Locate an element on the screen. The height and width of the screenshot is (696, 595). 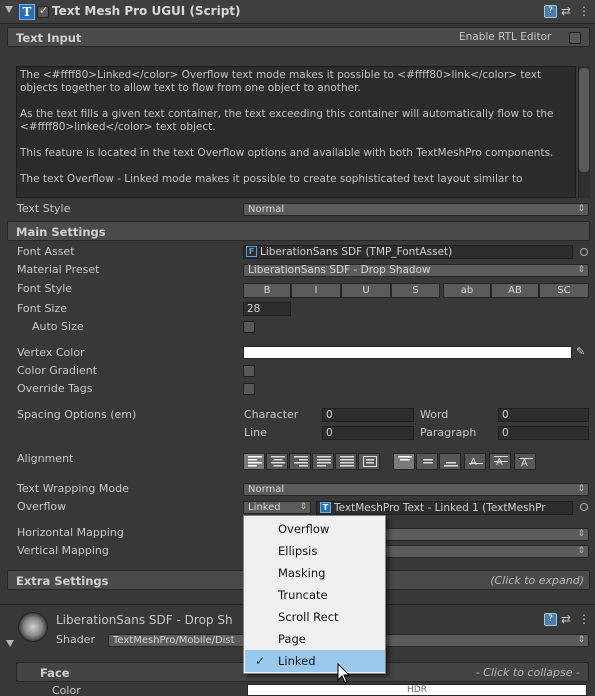
main-settings-section-header: Main Settings is located at coordinates (298, 231).